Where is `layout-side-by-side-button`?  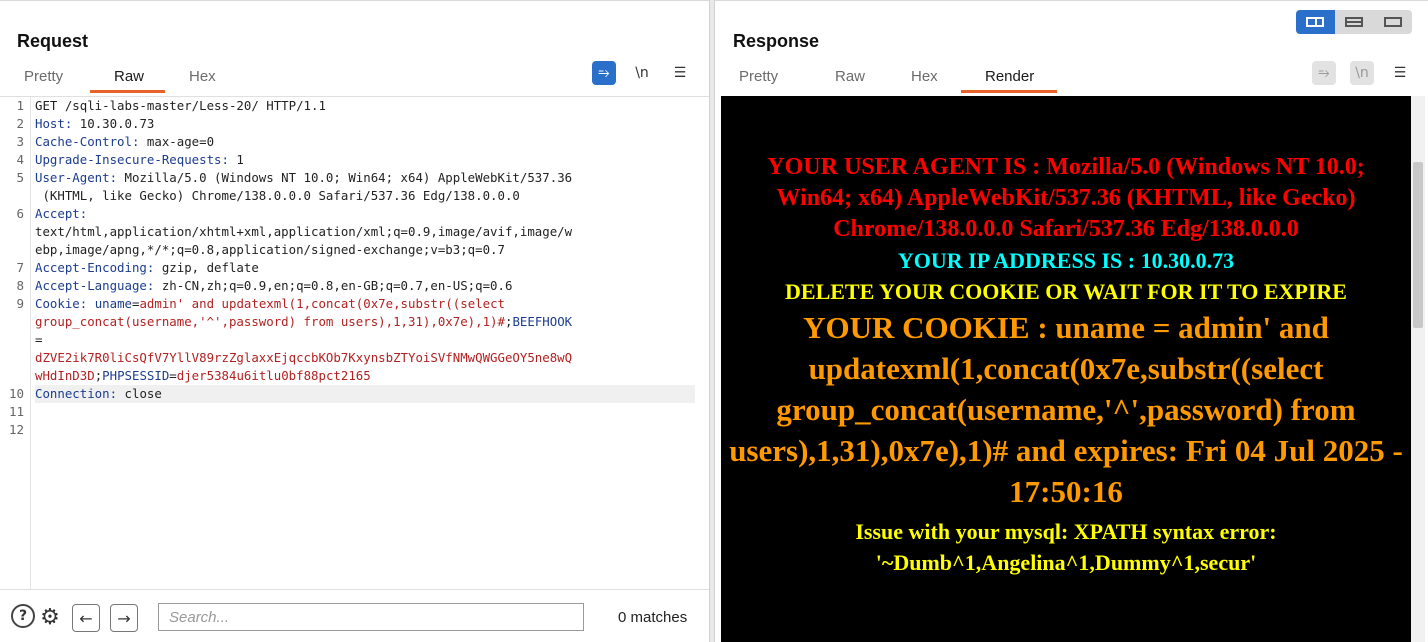
layout-side-by-side-button is located at coordinates (1315, 22).